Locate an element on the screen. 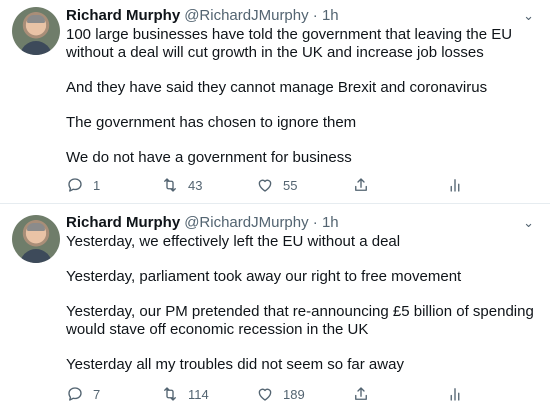 Image resolution: width=550 pixels, height=407 pixels. reply-count: 7 is located at coordinates (97, 394).